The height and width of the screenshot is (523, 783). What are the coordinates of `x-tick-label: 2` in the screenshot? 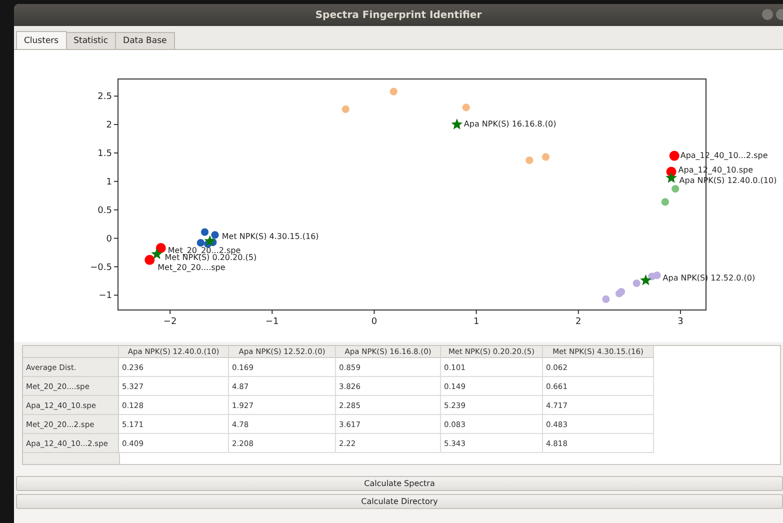 It's located at (579, 322).